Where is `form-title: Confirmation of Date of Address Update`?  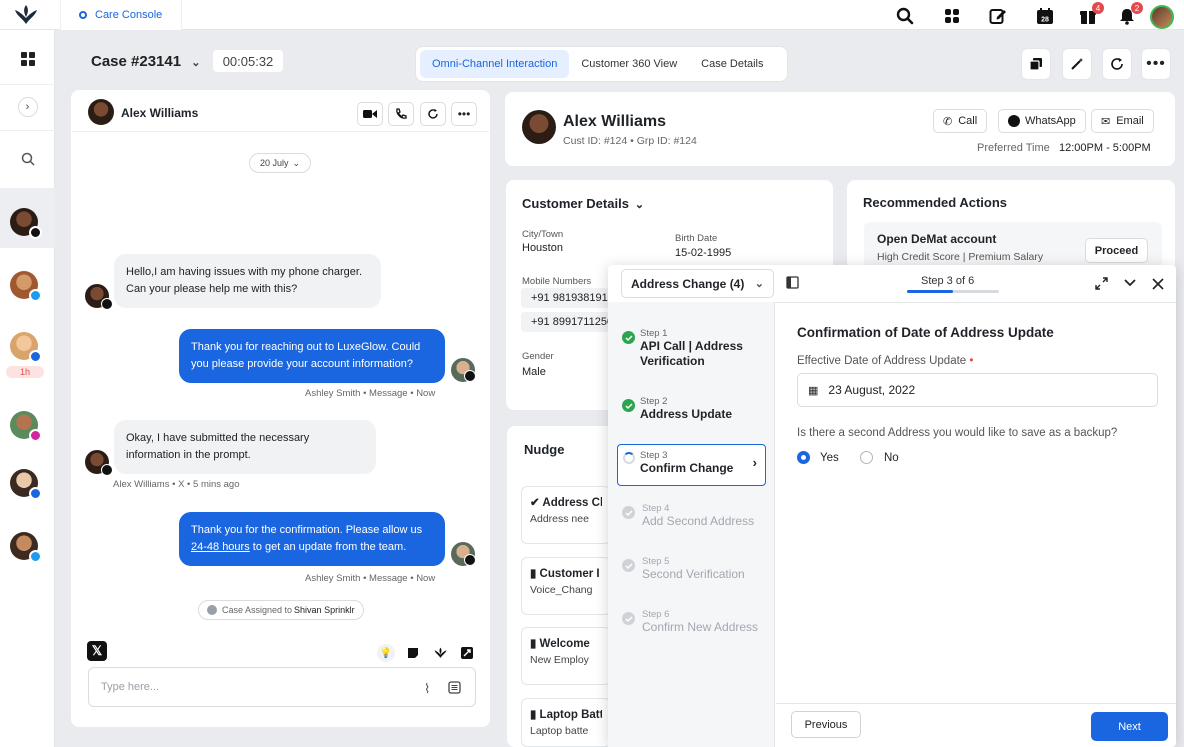 form-title: Confirmation of Date of Address Update is located at coordinates (925, 332).